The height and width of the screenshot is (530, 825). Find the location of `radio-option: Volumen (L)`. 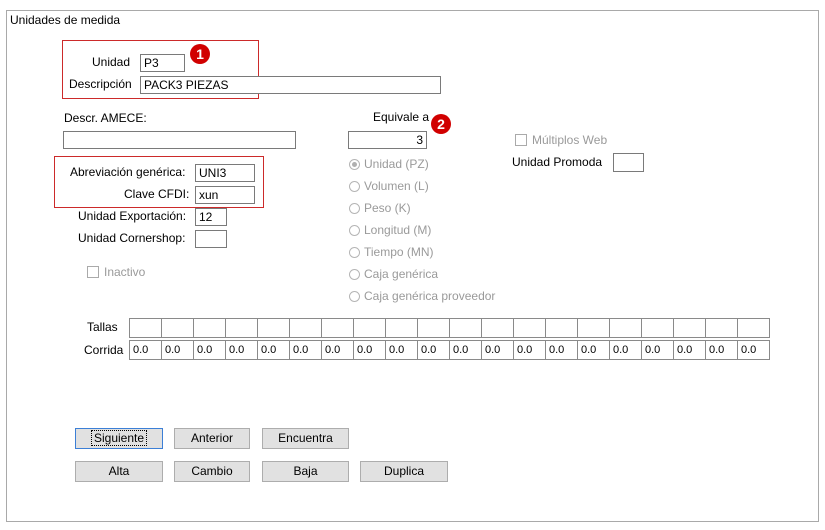

radio-option: Volumen (L) is located at coordinates (389, 186).